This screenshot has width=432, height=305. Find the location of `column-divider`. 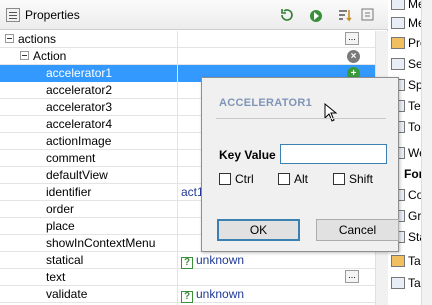

column-divider is located at coordinates (177, 168).